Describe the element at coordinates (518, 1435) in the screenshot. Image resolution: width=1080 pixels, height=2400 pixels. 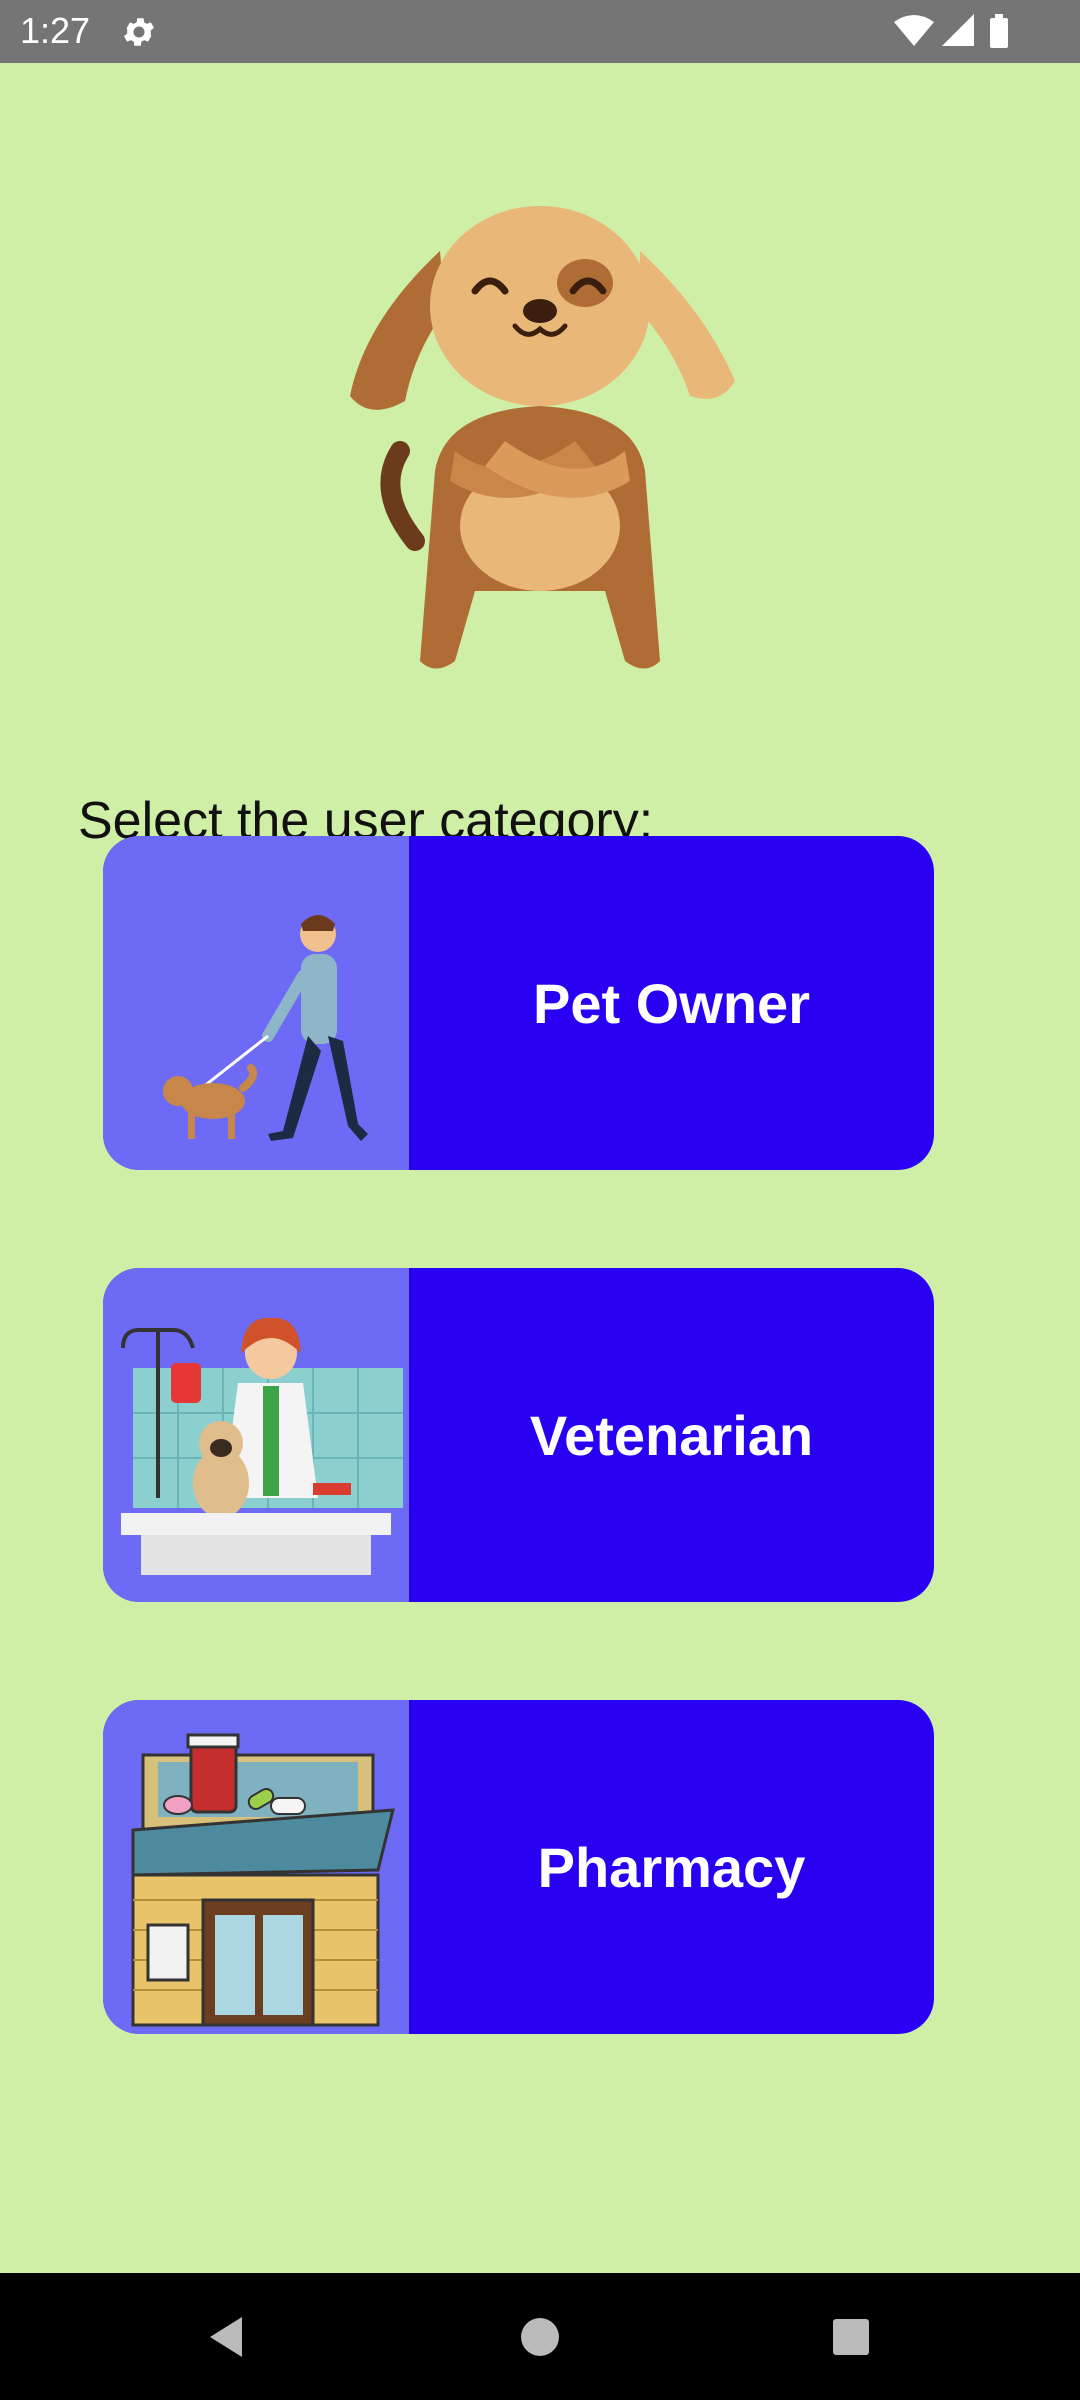
I see `veterinarian-button: Vetenarian` at that location.